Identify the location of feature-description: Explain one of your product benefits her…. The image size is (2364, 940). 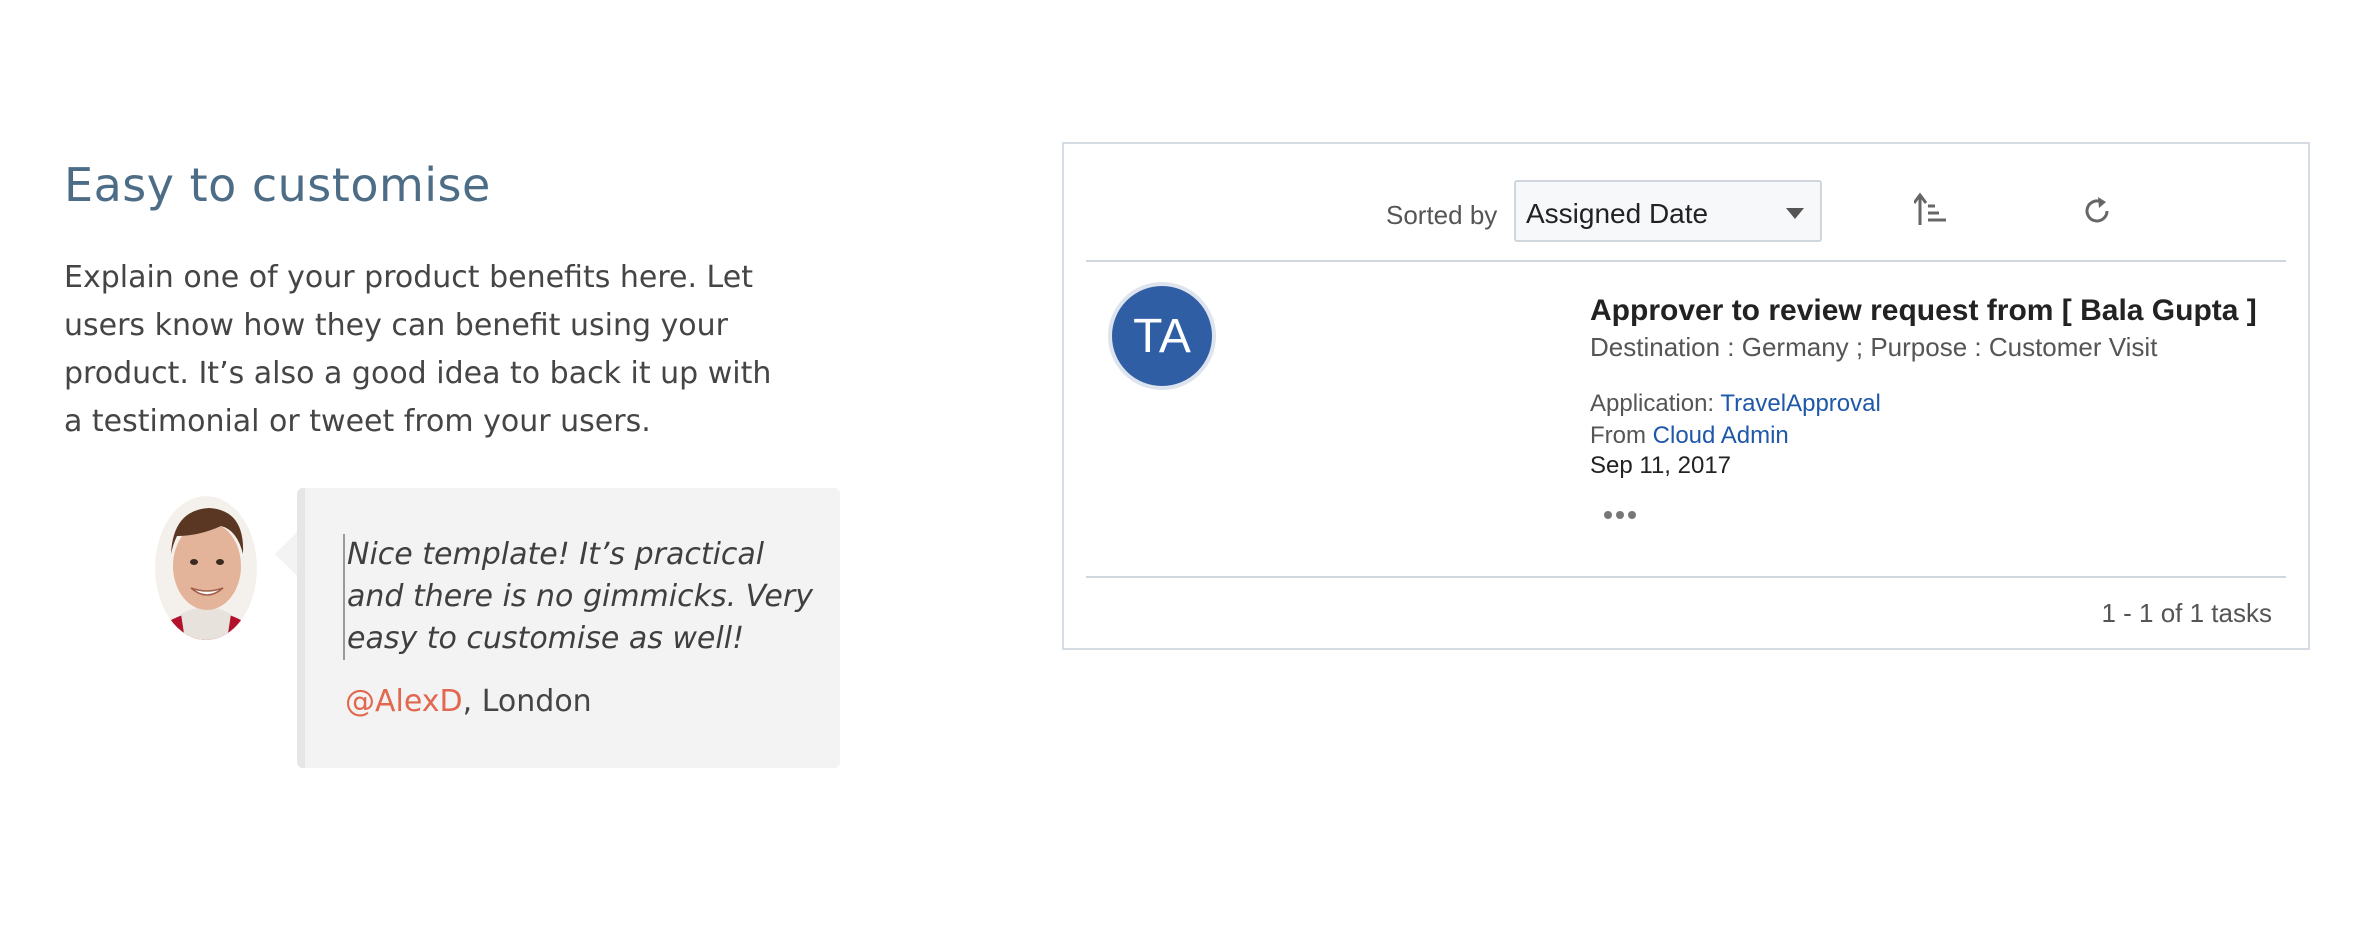
(418, 349).